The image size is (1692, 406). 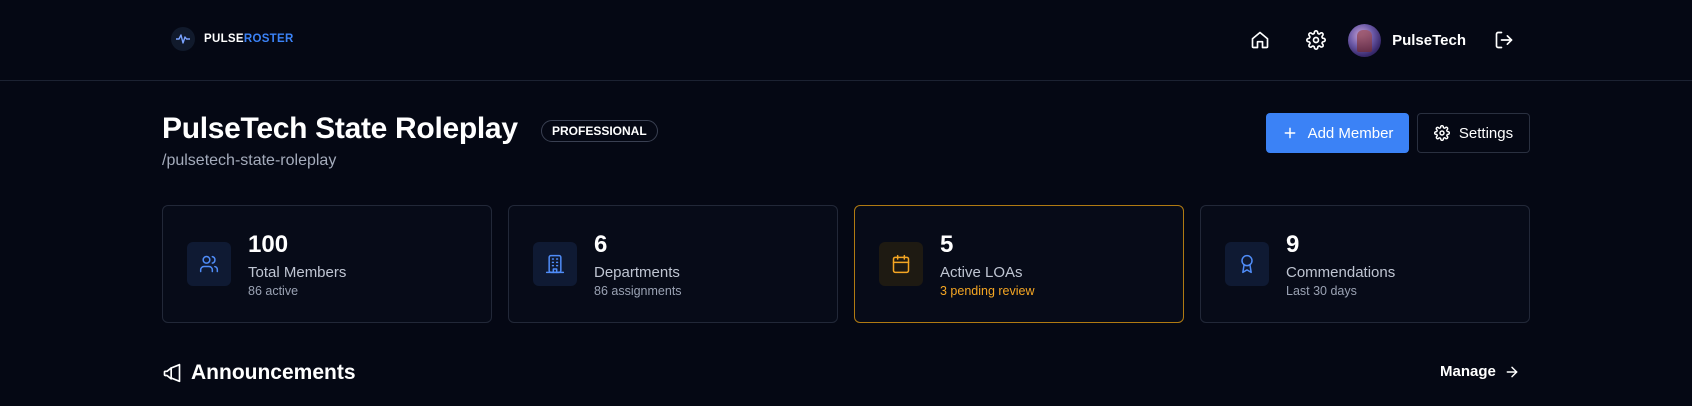 I want to click on brand-name-part1: PULSE, so click(x=224, y=39).